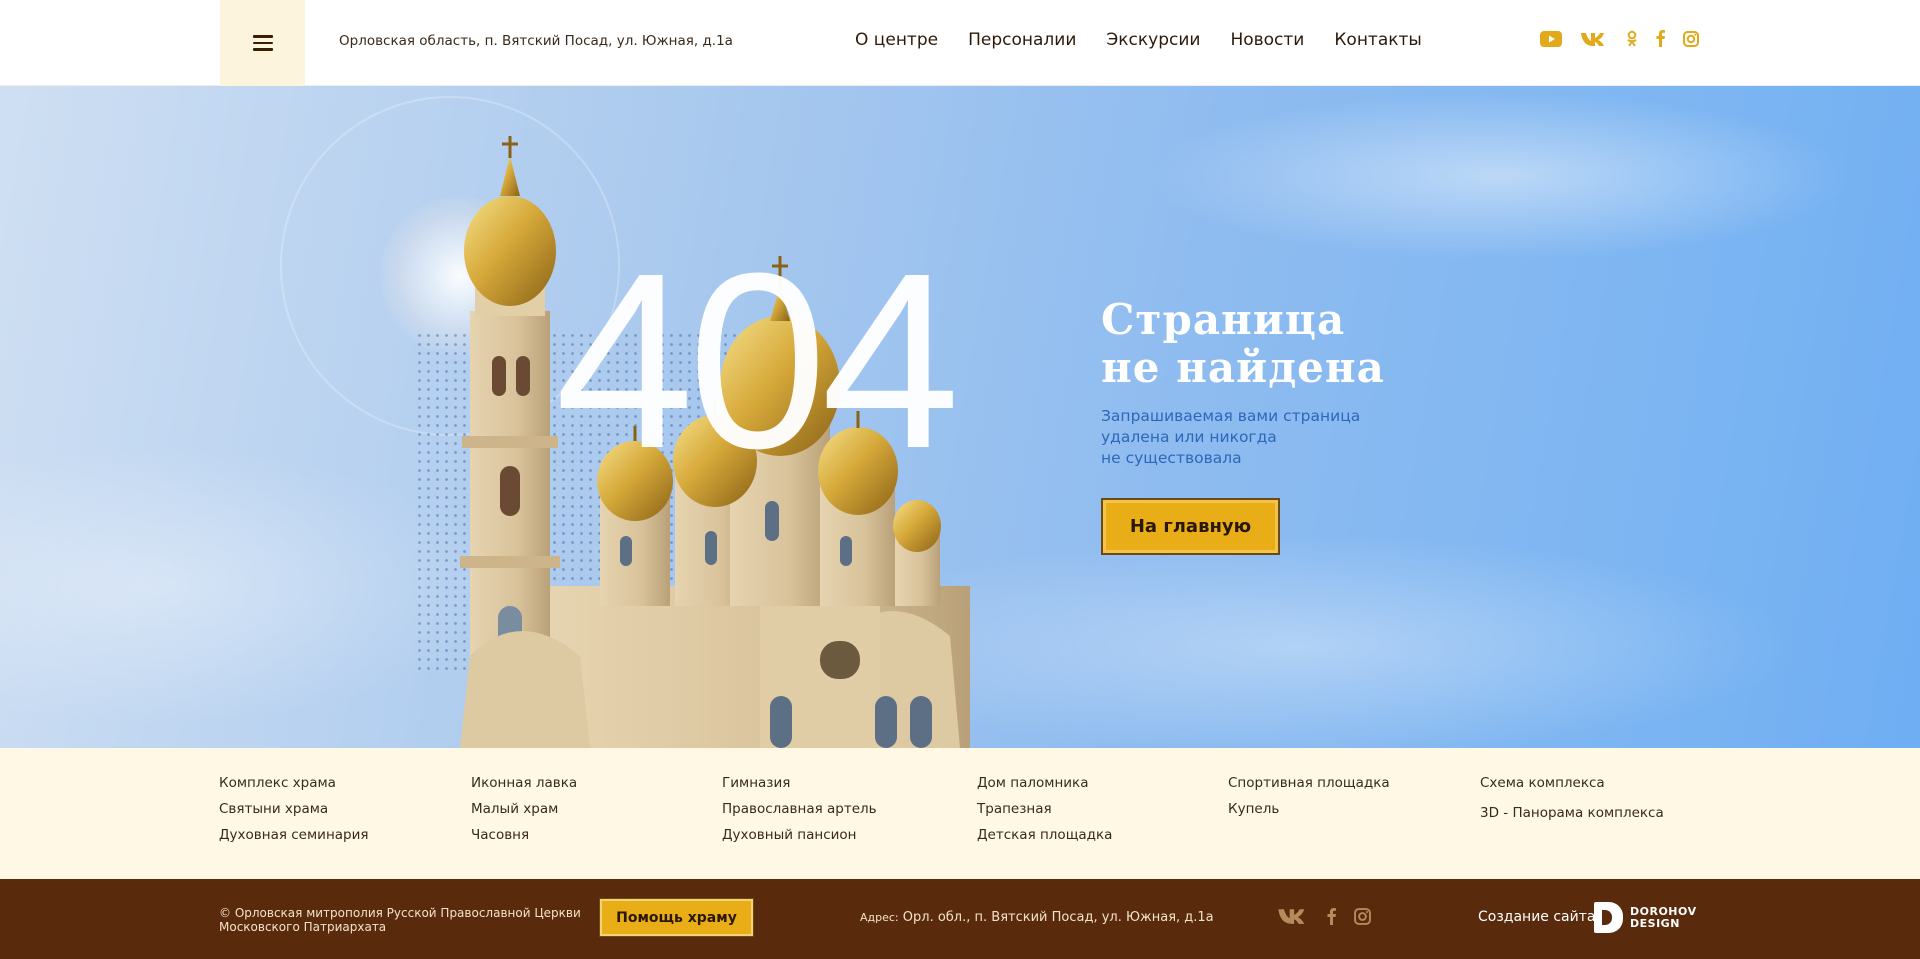 The height and width of the screenshot is (959, 1920). I want to click on link-refectory: Трапезная, so click(1044, 814).